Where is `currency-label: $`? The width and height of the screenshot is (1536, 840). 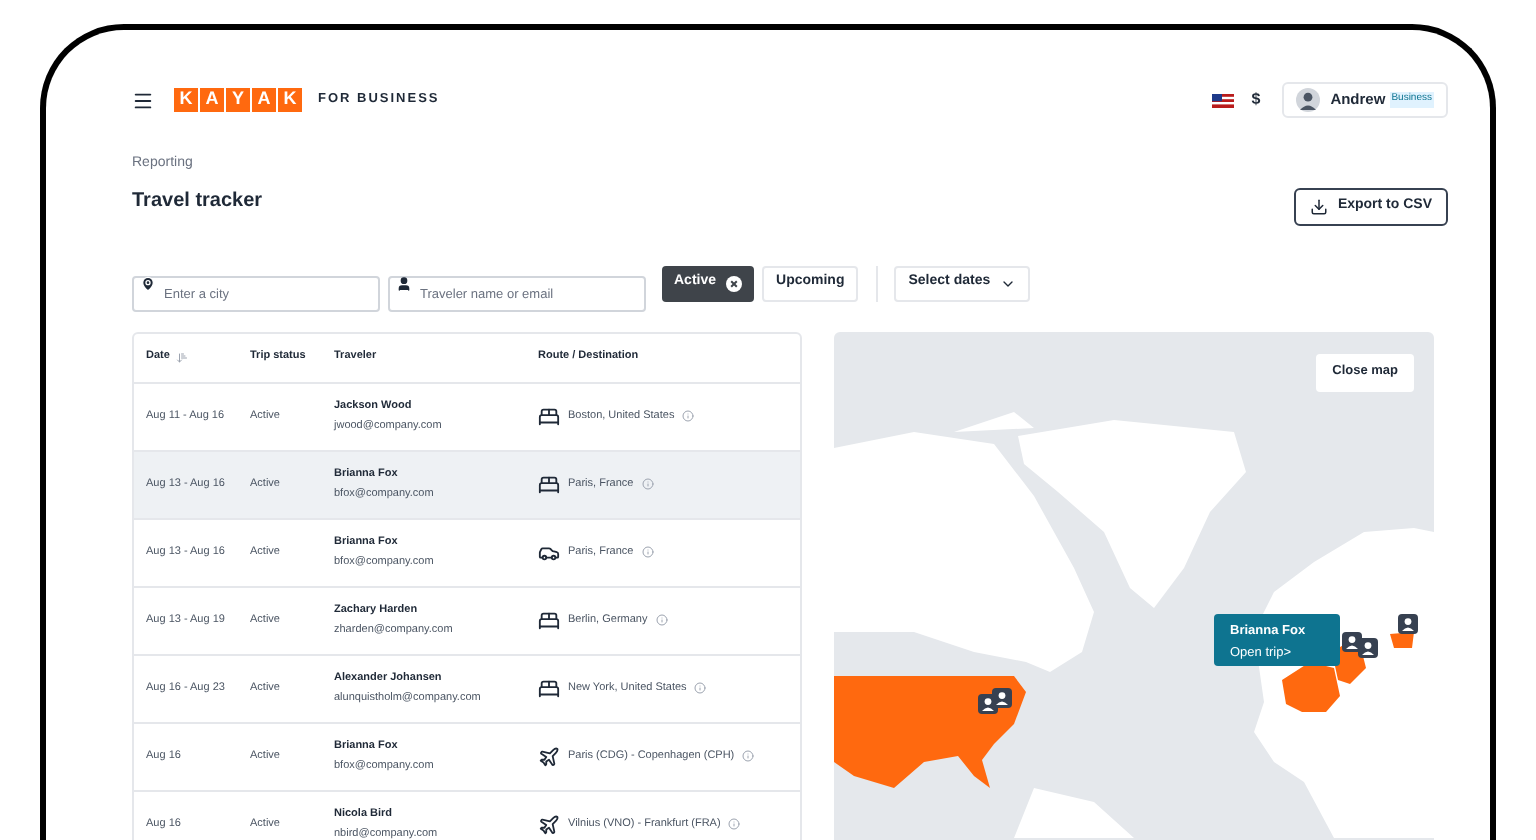
currency-label: $ is located at coordinates (1256, 100).